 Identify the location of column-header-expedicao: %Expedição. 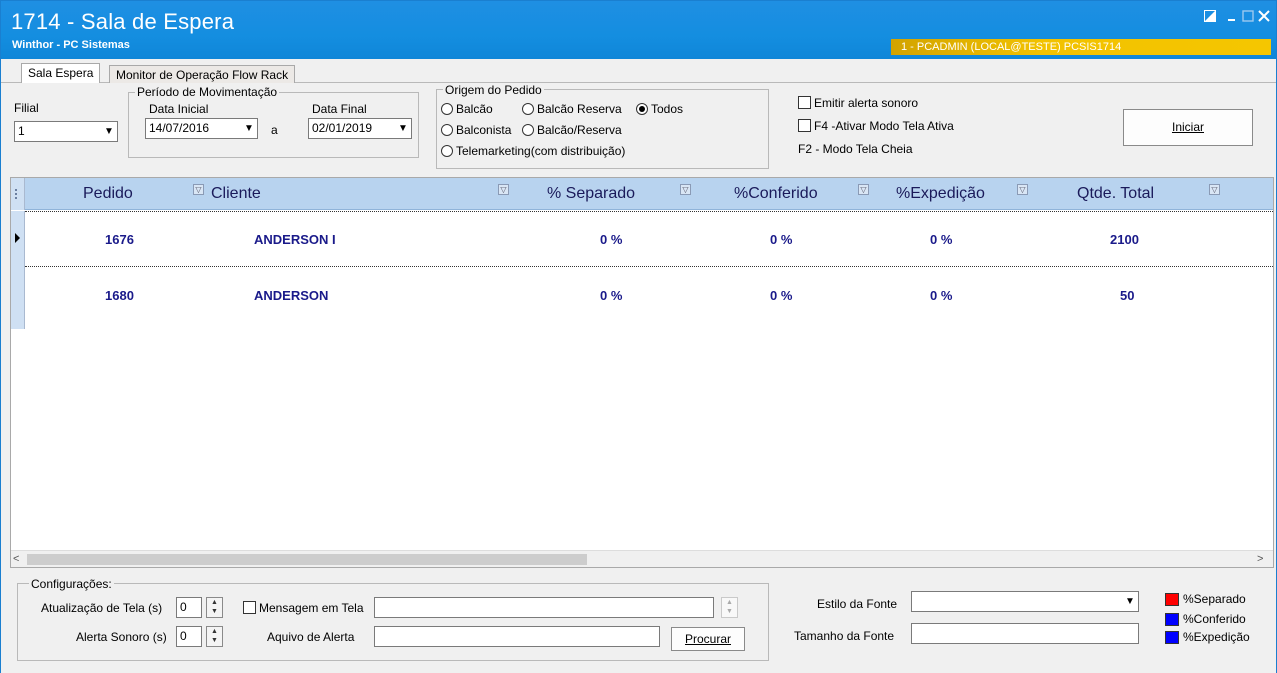
(940, 194).